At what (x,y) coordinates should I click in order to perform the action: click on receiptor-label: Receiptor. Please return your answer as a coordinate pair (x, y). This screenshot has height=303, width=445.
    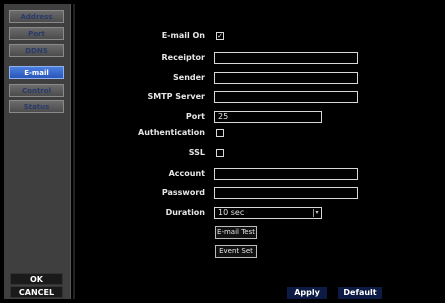
    Looking at the image, I should click on (183, 57).